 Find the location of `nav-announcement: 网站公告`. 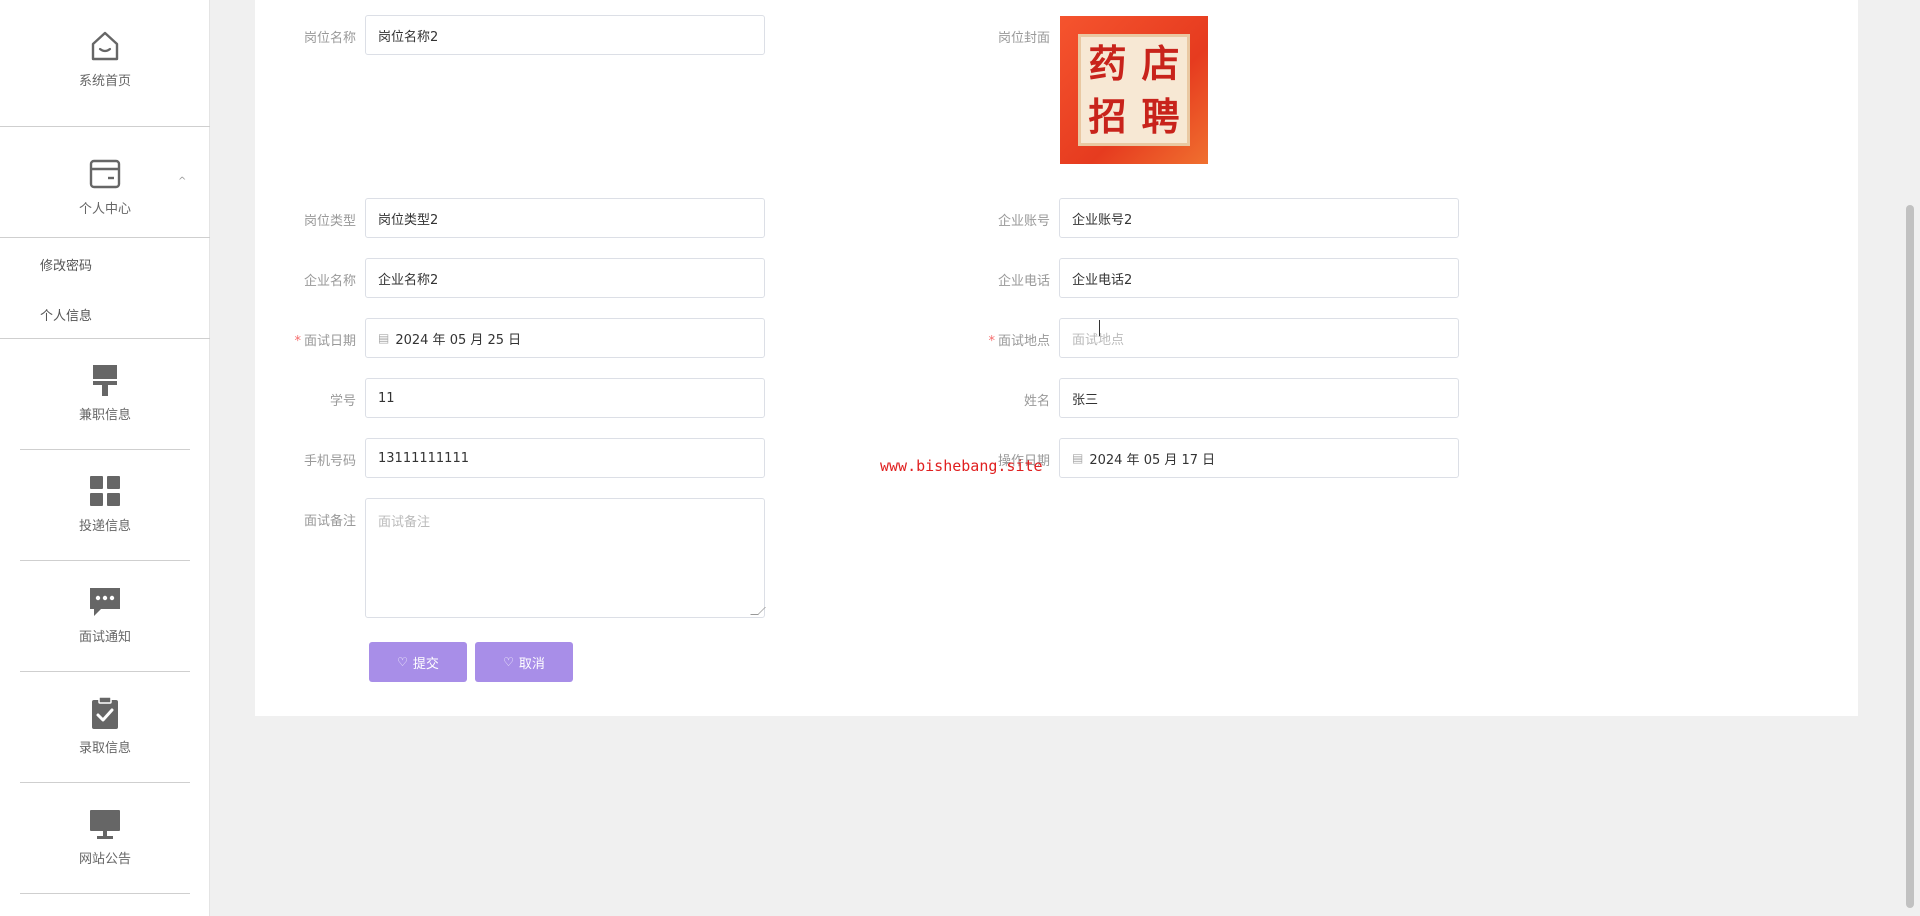

nav-announcement: 网站公告 is located at coordinates (105, 836).